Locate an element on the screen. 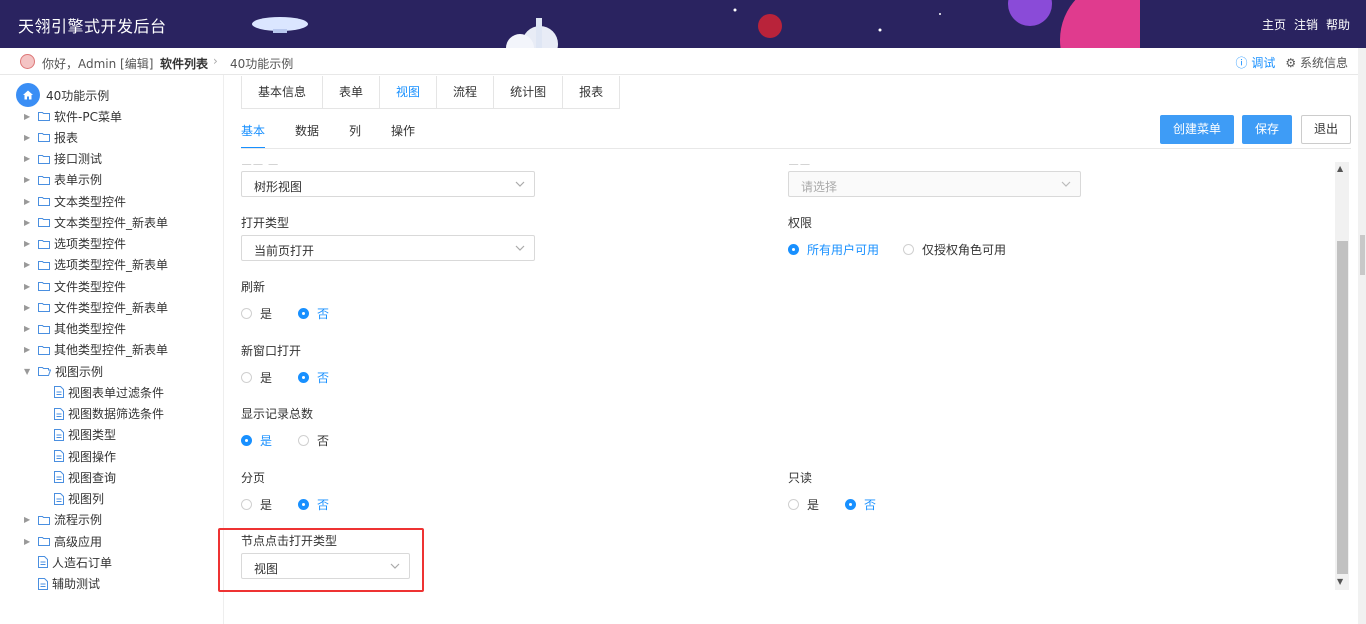  home-link: 主页 is located at coordinates (1274, 24).